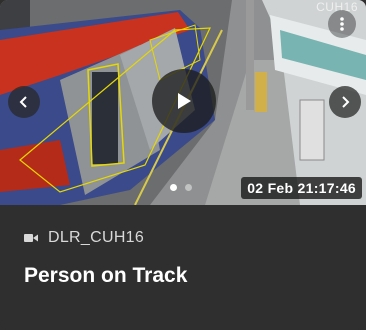 Image resolution: width=366 pixels, height=330 pixels. Describe the element at coordinates (106, 275) in the screenshot. I see `event-title: Person on Track` at that location.